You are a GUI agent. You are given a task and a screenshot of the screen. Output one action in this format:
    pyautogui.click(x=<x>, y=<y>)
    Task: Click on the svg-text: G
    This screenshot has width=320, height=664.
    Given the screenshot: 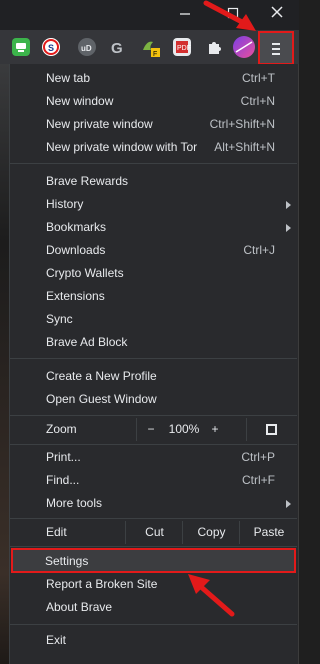 What is the action you would take?
    pyautogui.click(x=117, y=48)
    